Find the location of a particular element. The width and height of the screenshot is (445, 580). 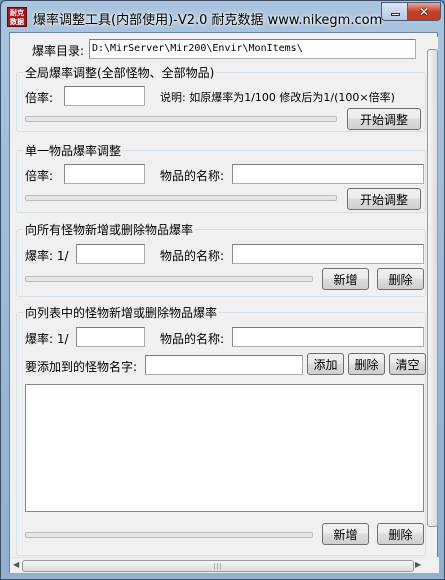

global-note: 说明: 如原爆率为1/100 修改后为1/(100×倍率) is located at coordinates (277, 97).